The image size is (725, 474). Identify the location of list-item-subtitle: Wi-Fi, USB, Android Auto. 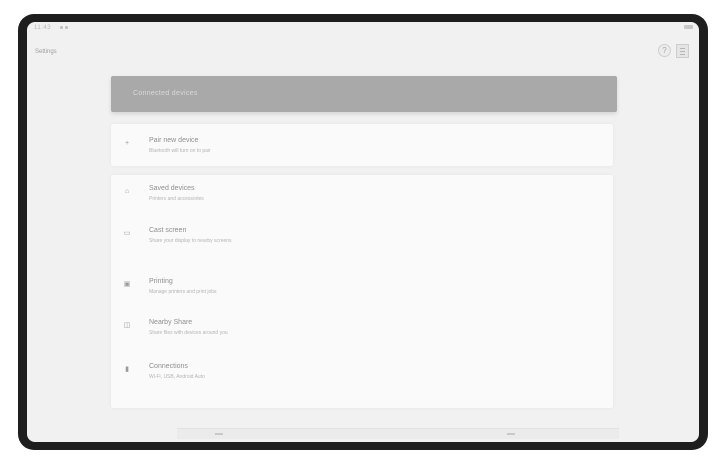
(177, 377).